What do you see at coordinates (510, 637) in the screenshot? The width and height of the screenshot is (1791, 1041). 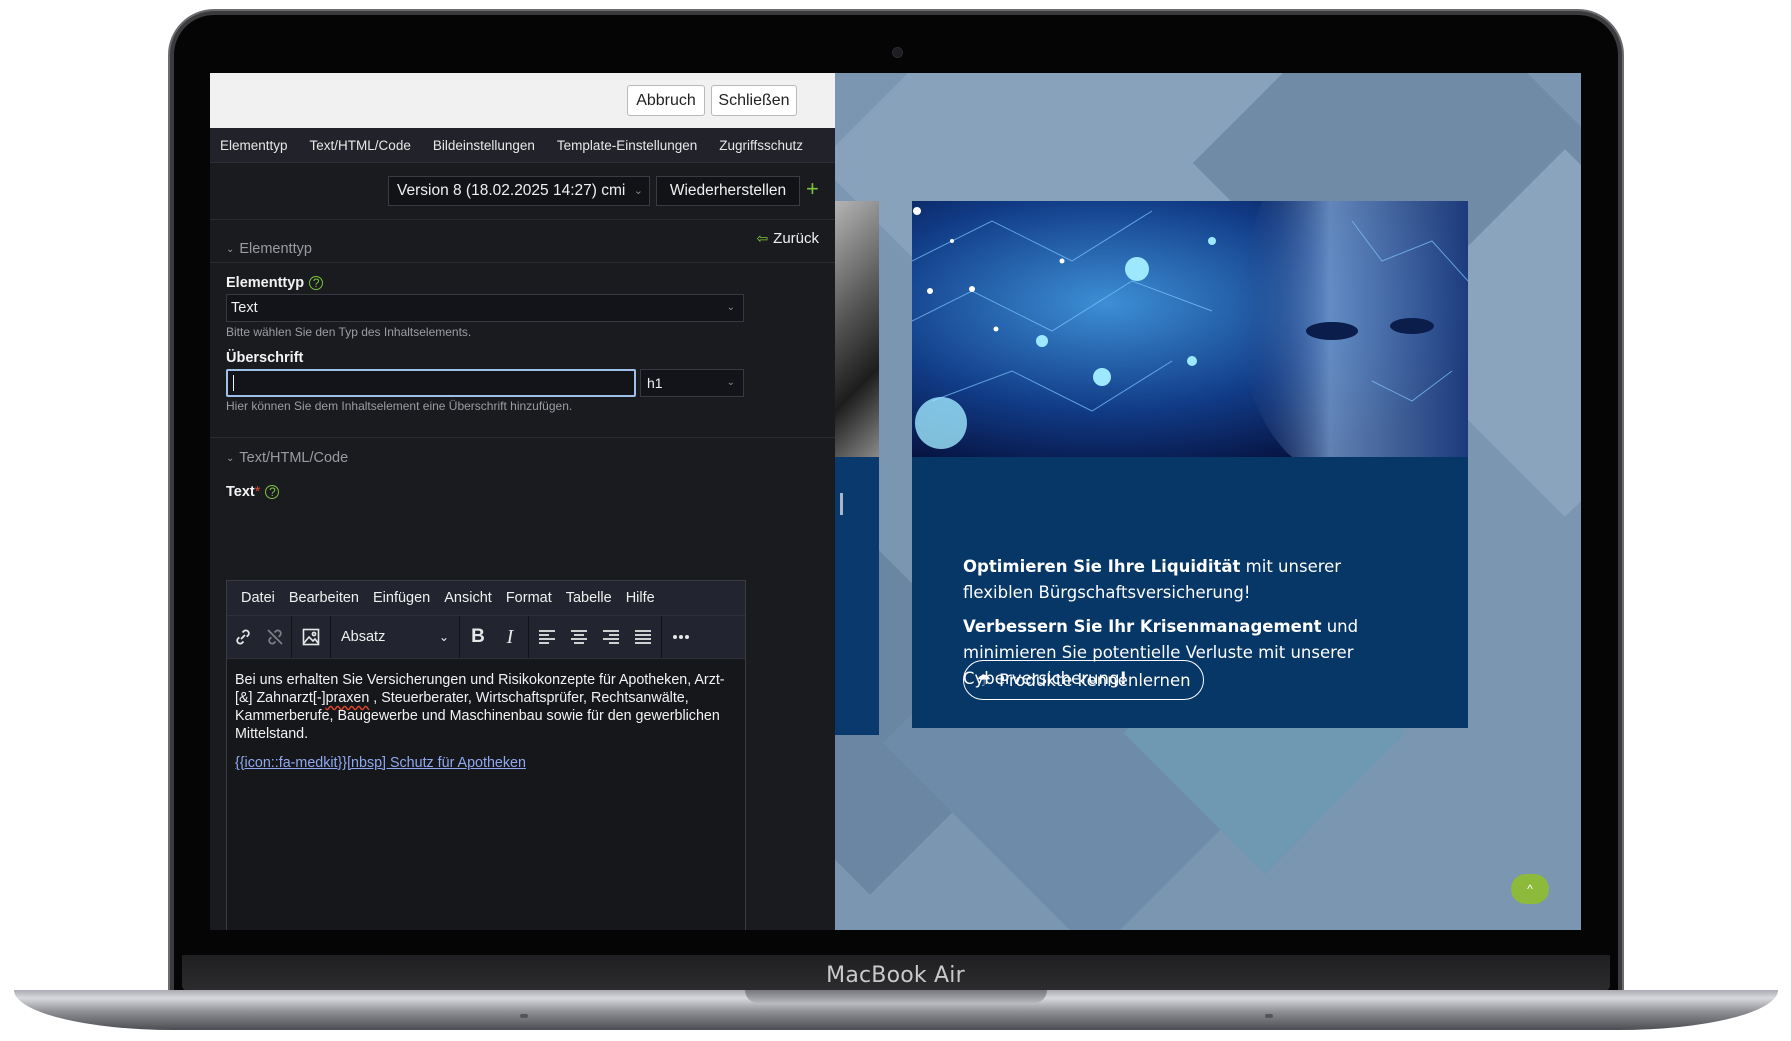 I see `italic-icon: I` at bounding box center [510, 637].